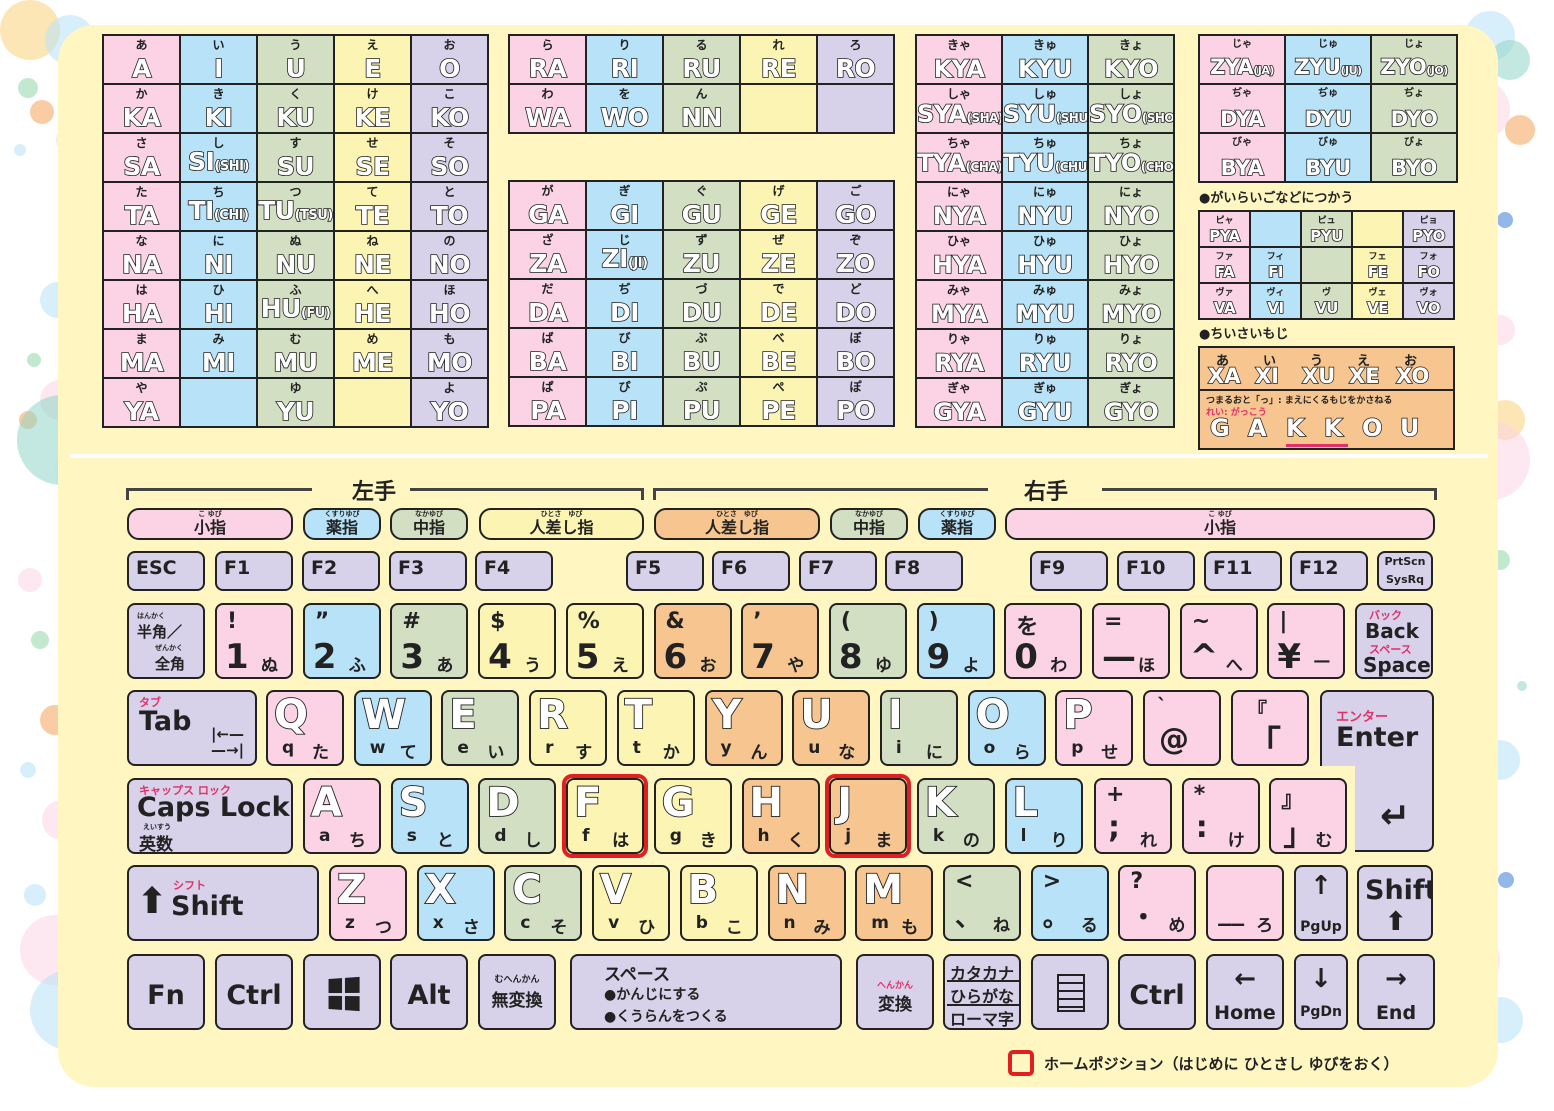  I want to click on key-3: $4 う, so click(517, 641).